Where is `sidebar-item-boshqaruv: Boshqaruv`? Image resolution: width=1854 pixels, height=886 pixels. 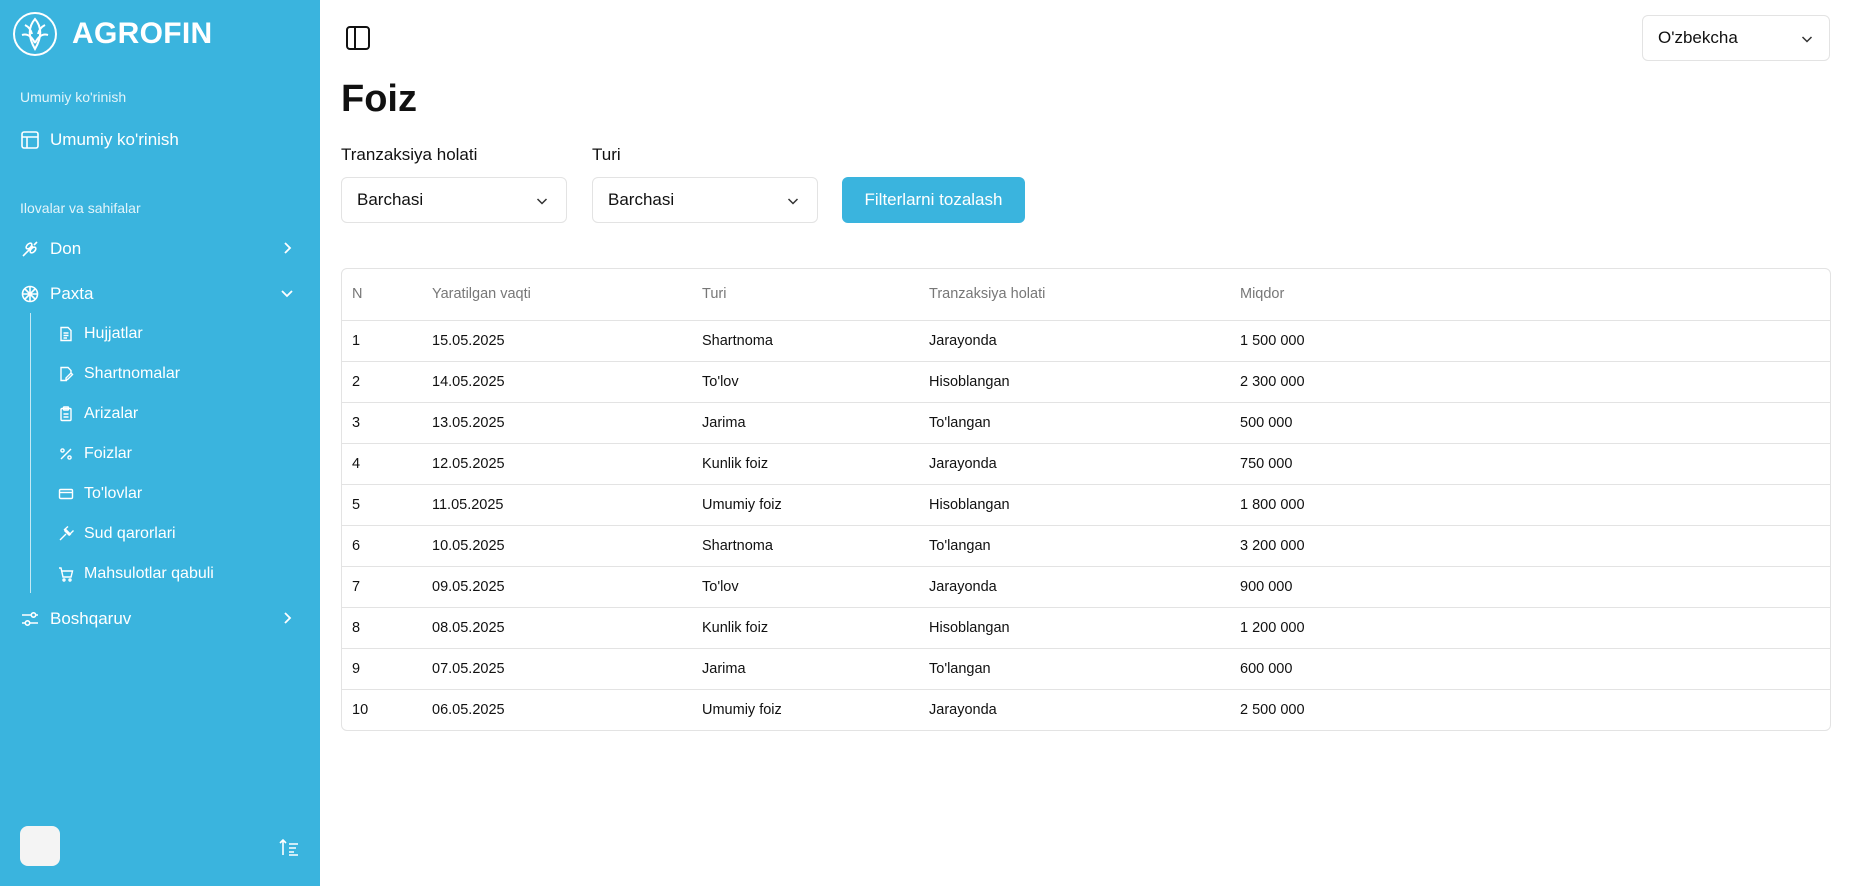
sidebar-item-boshqaruv: Boshqaruv is located at coordinates (160, 619).